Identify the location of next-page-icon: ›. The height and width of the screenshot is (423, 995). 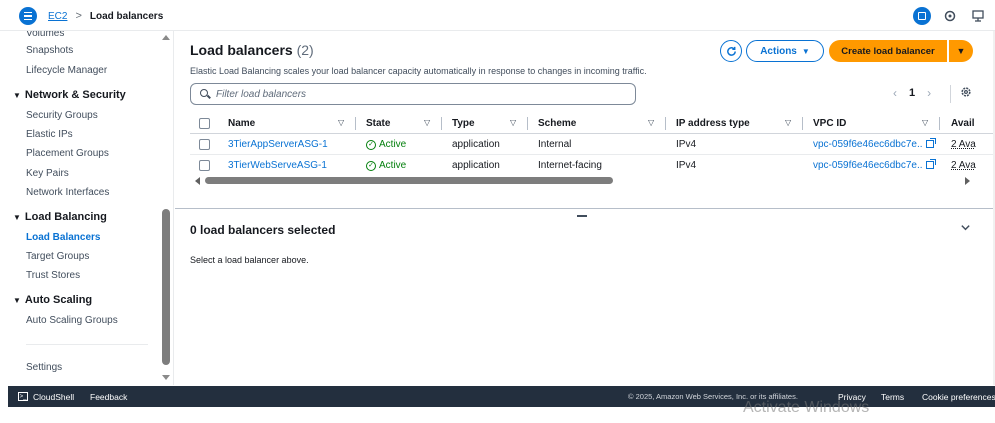
(929, 93).